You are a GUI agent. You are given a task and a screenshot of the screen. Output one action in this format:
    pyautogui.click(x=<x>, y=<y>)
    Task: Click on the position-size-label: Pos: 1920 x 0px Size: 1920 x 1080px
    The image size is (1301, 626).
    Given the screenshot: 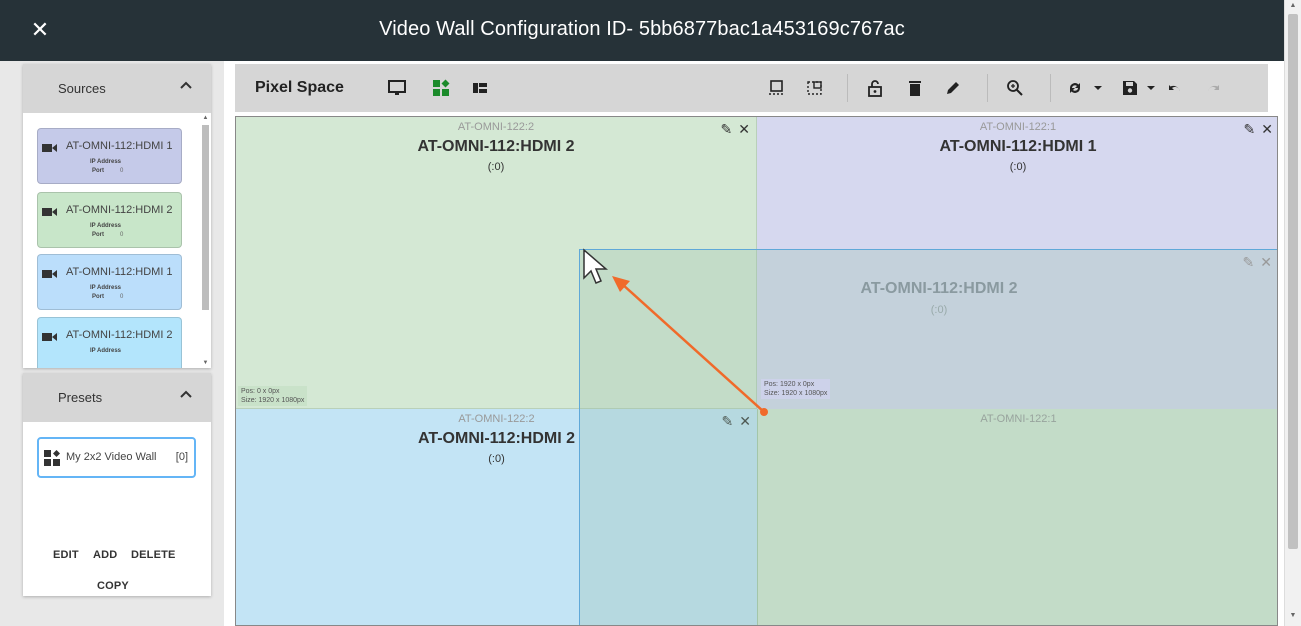 What is the action you would take?
    pyautogui.click(x=796, y=389)
    